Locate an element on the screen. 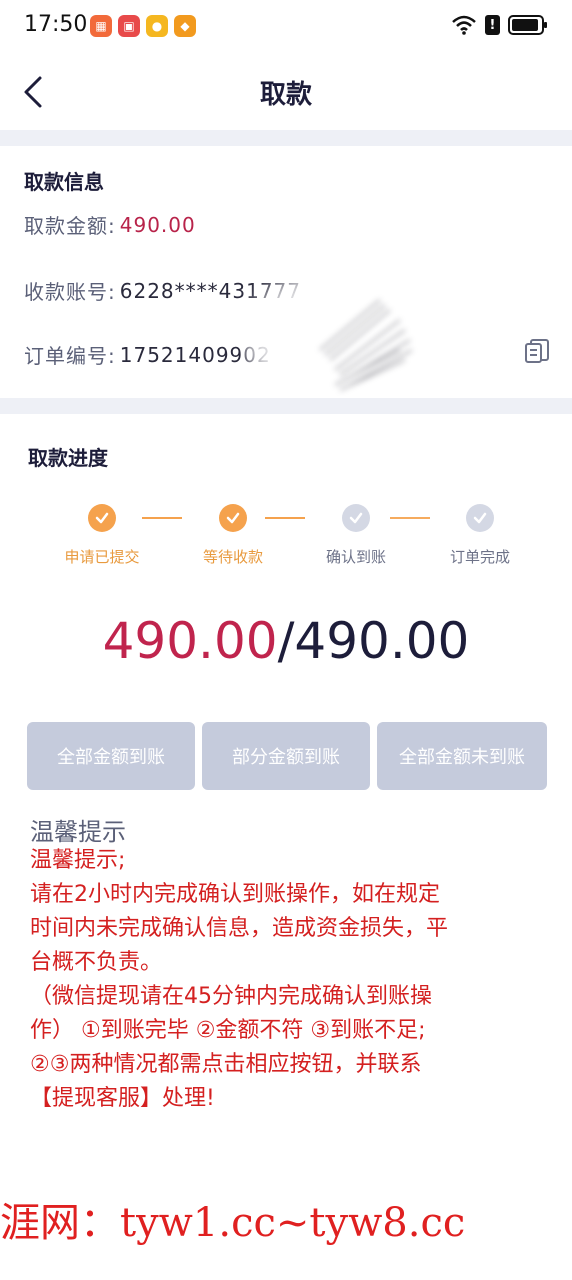 Image resolution: width=572 pixels, height=1280 pixels. app-notification-icon: ◆ is located at coordinates (185, 26).